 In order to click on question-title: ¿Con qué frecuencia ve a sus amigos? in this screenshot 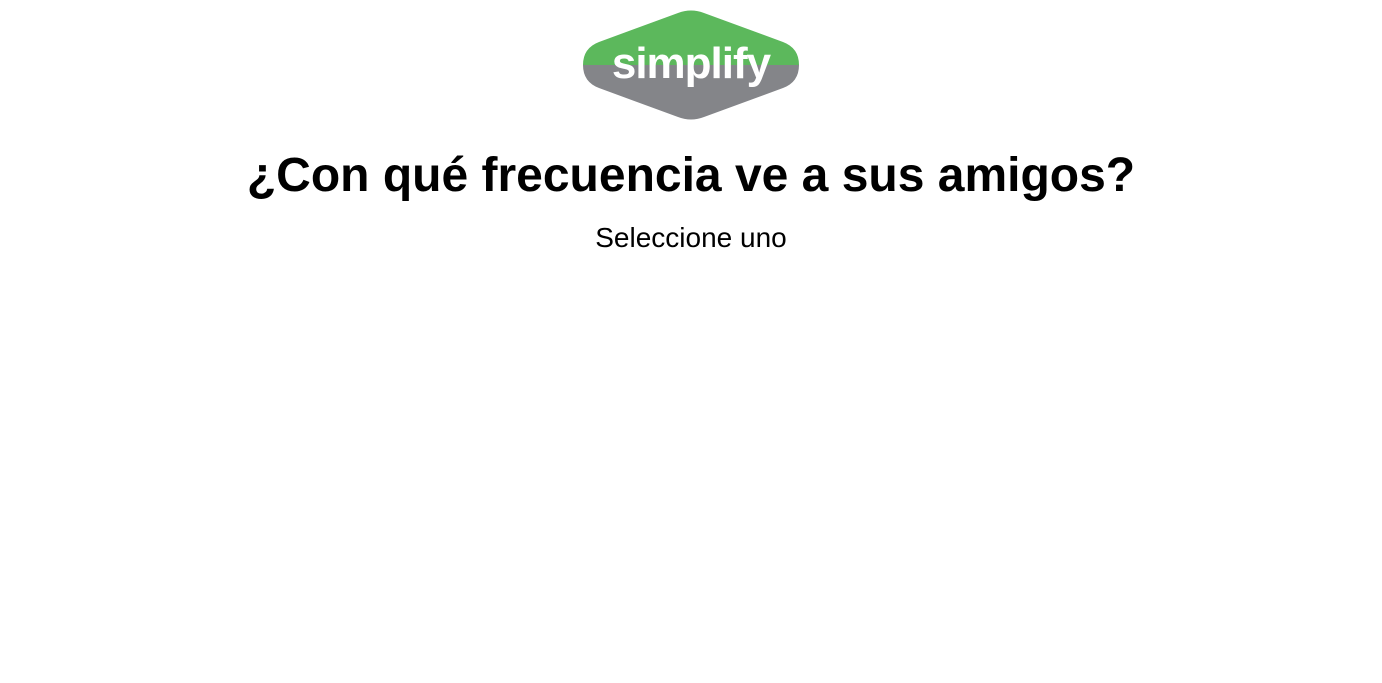, I will do `click(691, 175)`.